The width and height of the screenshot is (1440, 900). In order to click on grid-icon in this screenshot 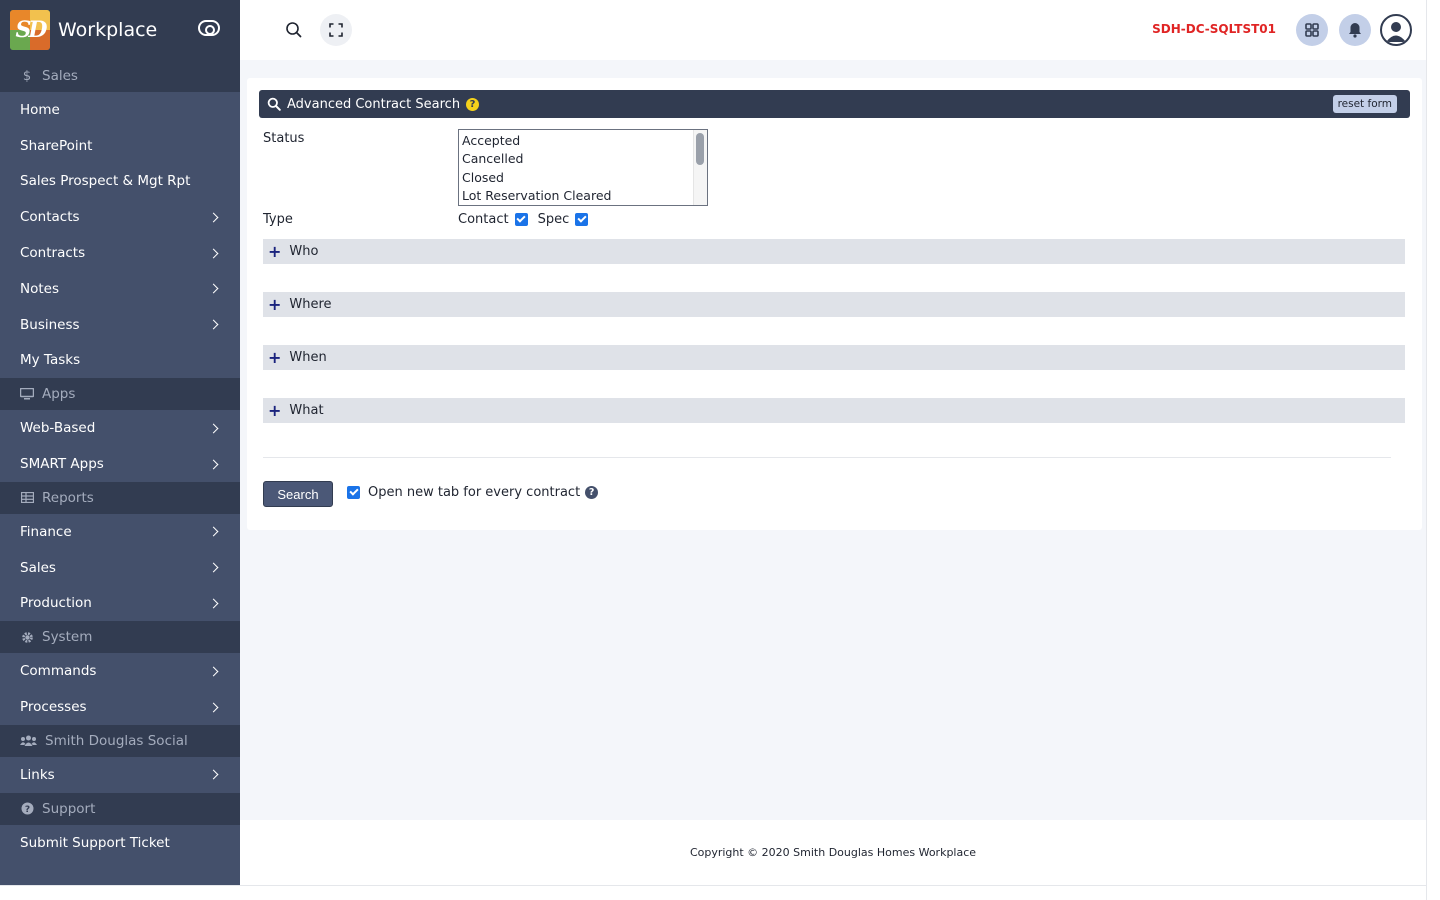, I will do `click(1312, 30)`.